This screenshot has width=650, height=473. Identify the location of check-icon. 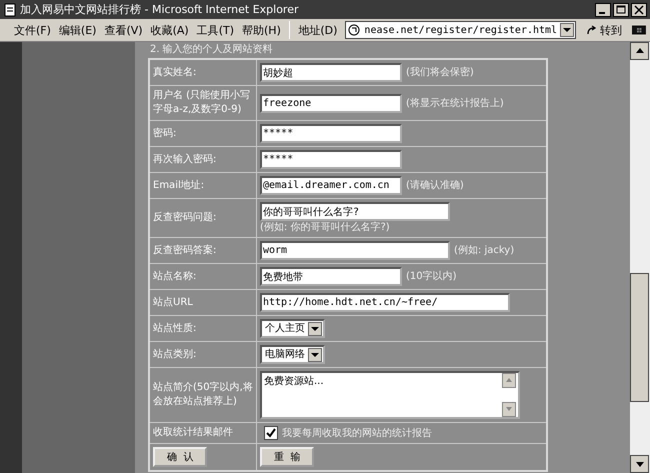
(271, 433).